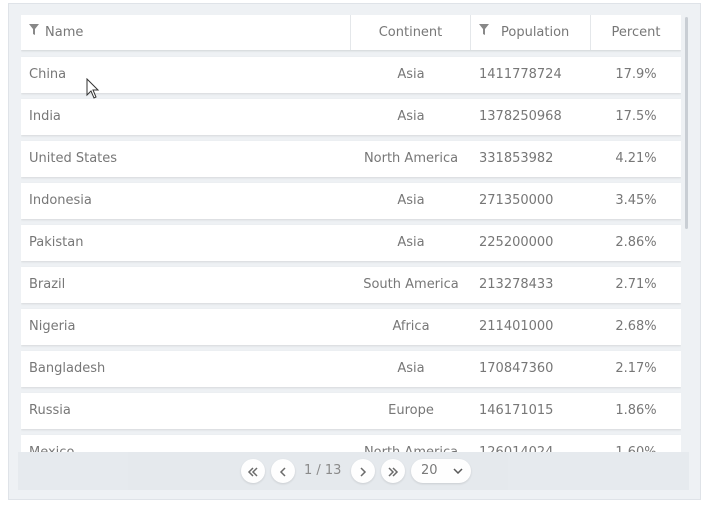 The height and width of the screenshot is (510, 712). Describe the element at coordinates (60, 200) in the screenshot. I see `cell-name: Indonesia` at that location.